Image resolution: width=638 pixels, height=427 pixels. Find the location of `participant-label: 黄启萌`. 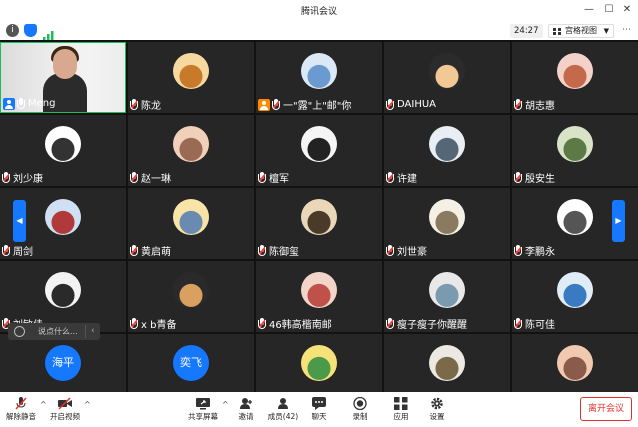

participant-label: 黄启萌 is located at coordinates (150, 251).